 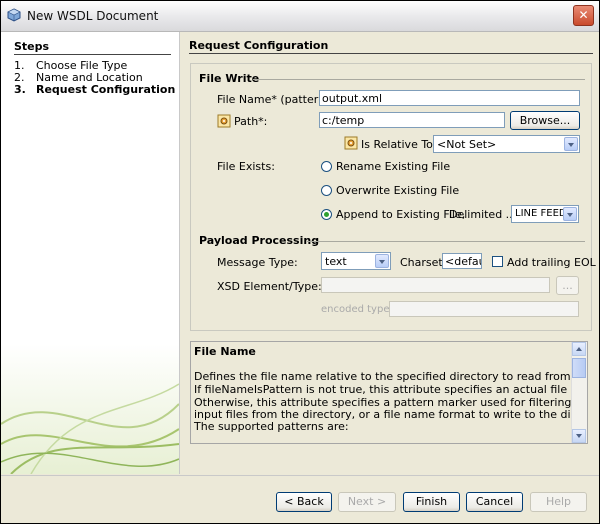 What do you see at coordinates (229, 78) in the screenshot?
I see `file-write-section-title: File Write` at bounding box center [229, 78].